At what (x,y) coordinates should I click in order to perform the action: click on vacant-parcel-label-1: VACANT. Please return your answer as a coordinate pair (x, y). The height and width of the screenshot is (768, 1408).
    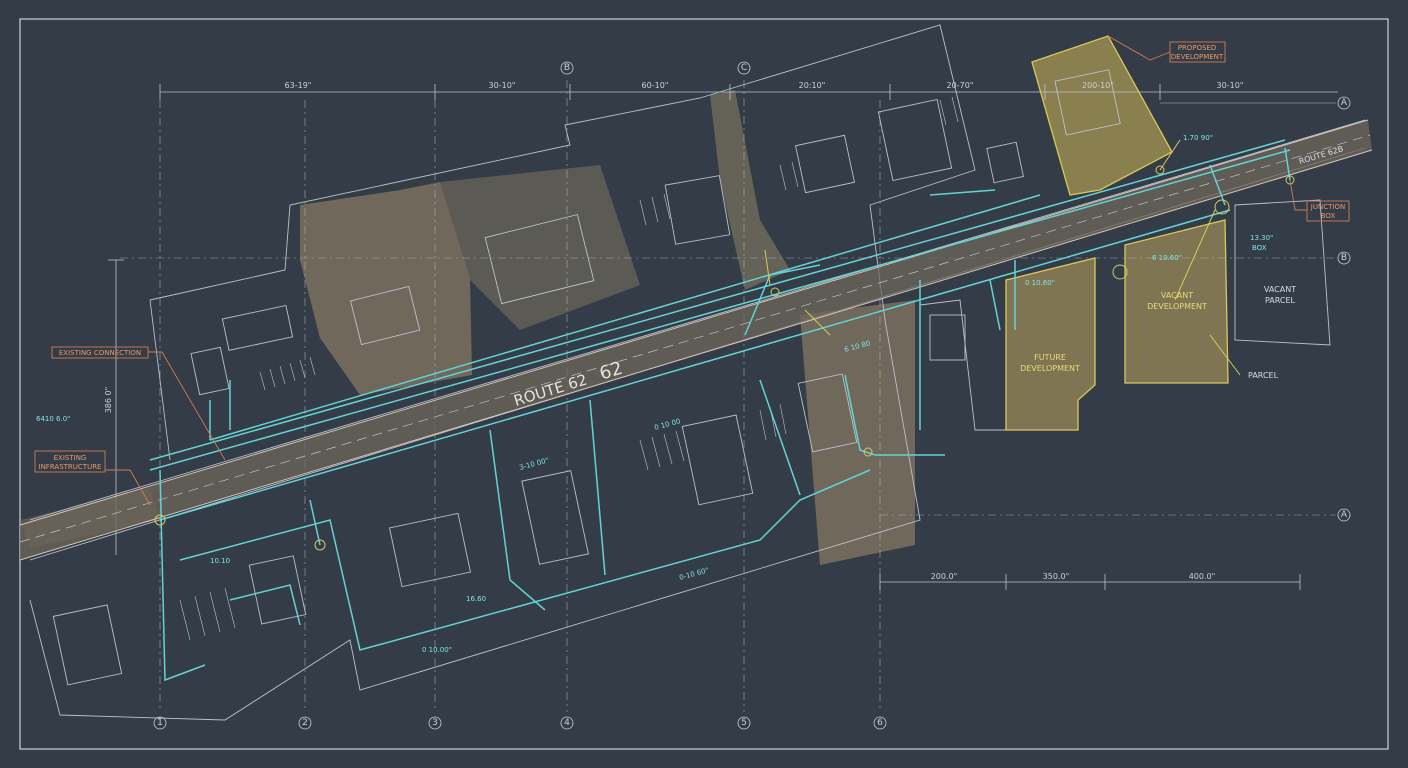
    Looking at the image, I should click on (1280, 289).